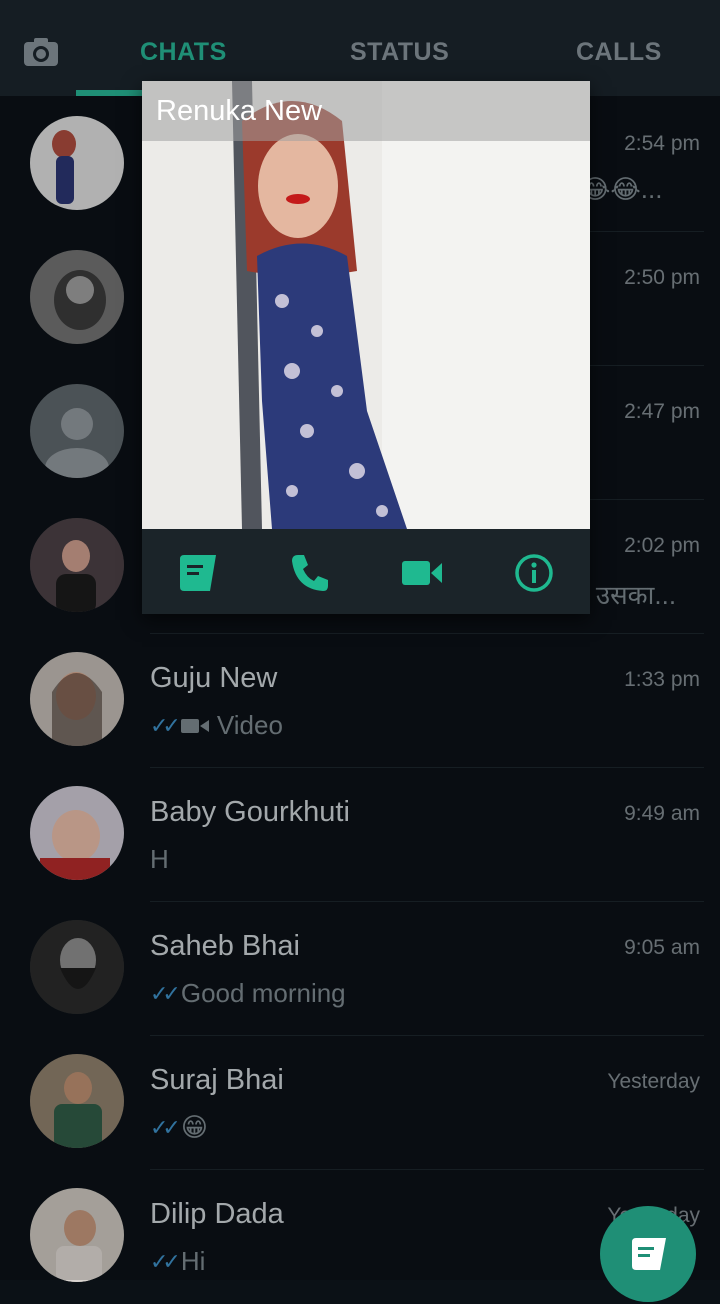  Describe the element at coordinates (239, 111) in the screenshot. I see `popup-contact-name: Renuka New` at that location.